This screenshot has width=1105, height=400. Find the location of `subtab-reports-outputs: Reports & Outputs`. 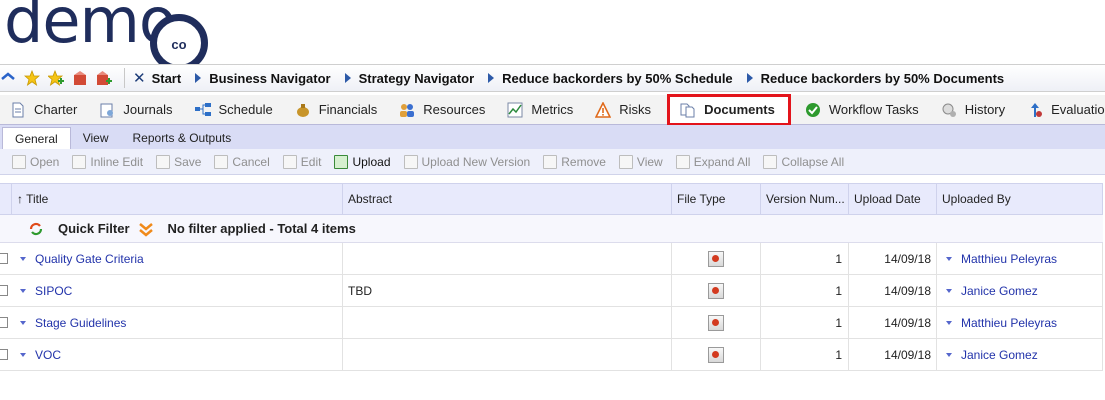

subtab-reports-outputs: Reports & Outputs is located at coordinates (182, 138).